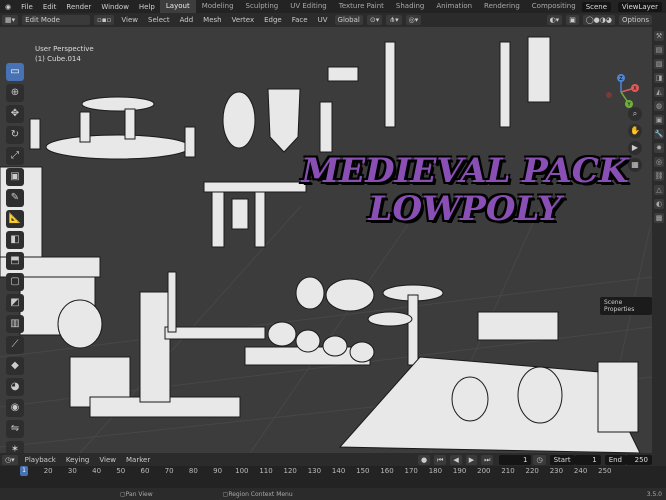  What do you see at coordinates (484, 471) in the screenshot?
I see `frame-tick: 200` at bounding box center [484, 471].